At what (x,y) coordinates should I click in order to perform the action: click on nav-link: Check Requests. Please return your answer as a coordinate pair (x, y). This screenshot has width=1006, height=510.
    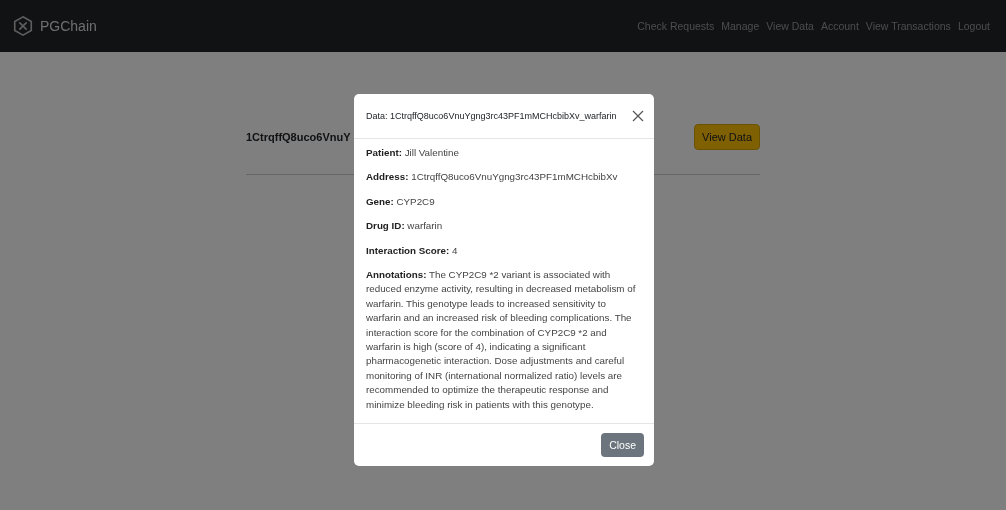
    Looking at the image, I should click on (676, 26).